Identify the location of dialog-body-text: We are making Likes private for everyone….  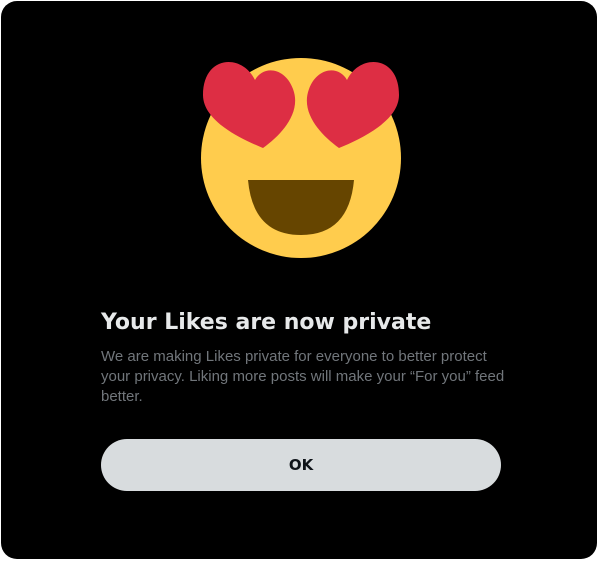
(303, 376).